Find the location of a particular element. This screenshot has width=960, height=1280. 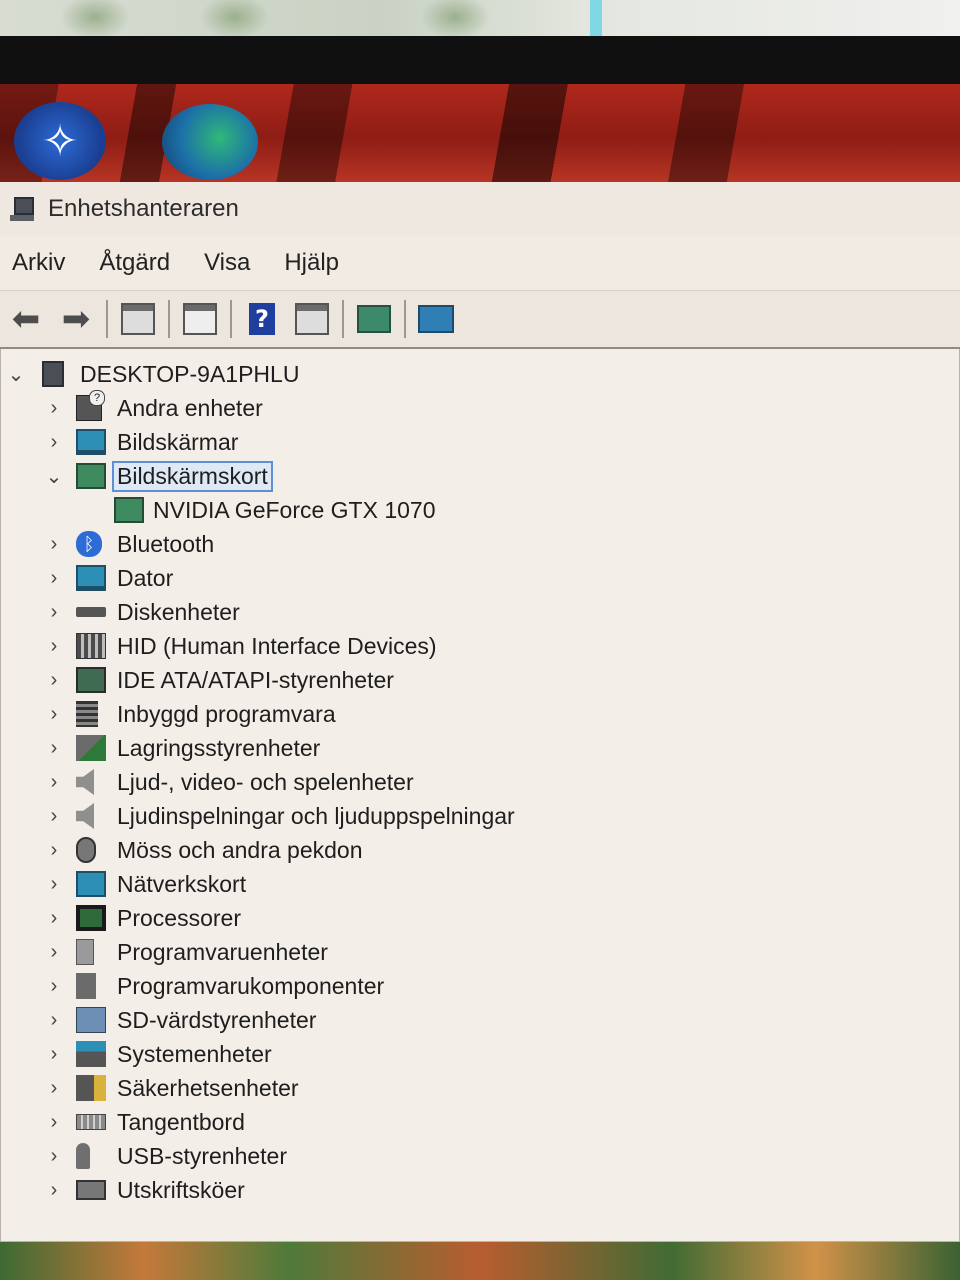

tree-item-sd-vardstyrenheter: › SD-värdstyrenheter is located at coordinates (480, 1020).